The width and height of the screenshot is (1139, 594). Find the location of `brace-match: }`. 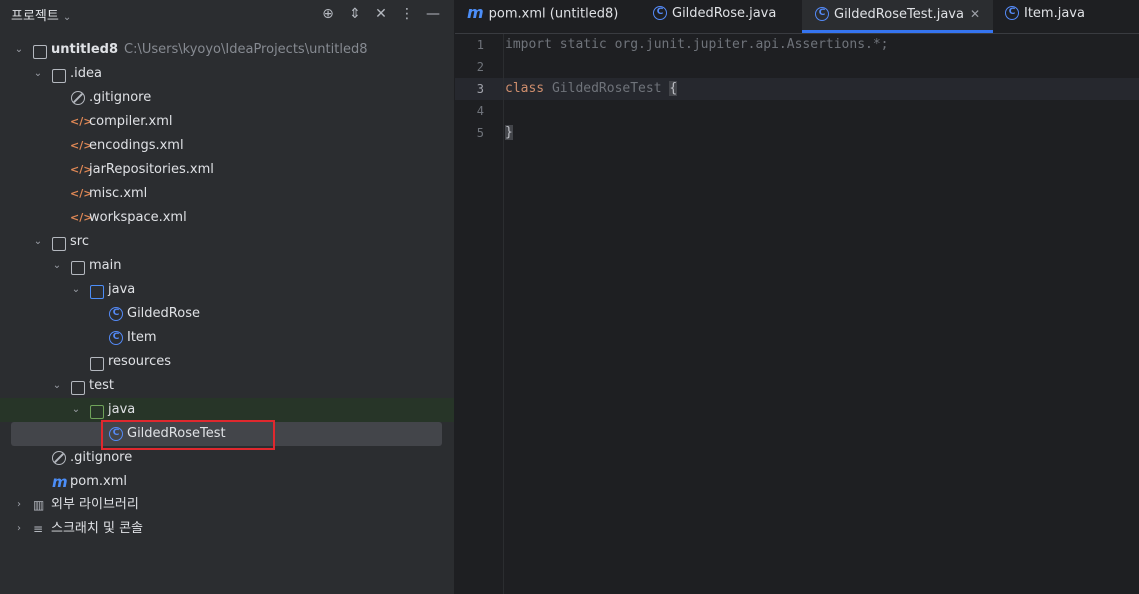

brace-match: } is located at coordinates (509, 132).